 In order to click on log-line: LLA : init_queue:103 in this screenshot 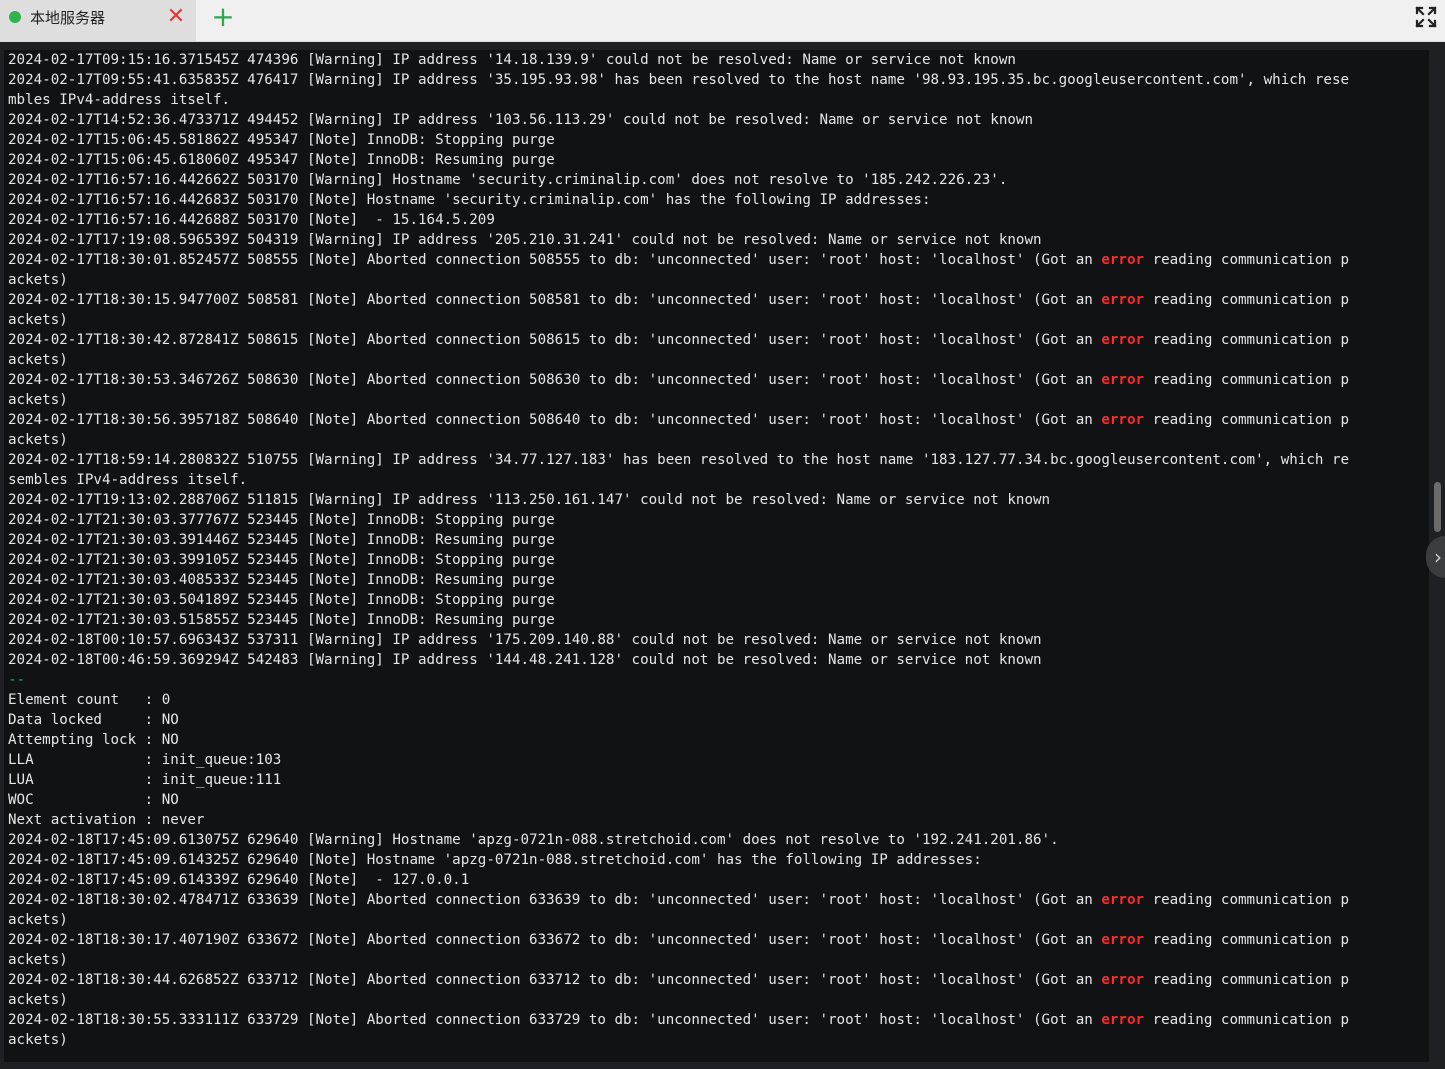, I will do `click(678, 760)`.